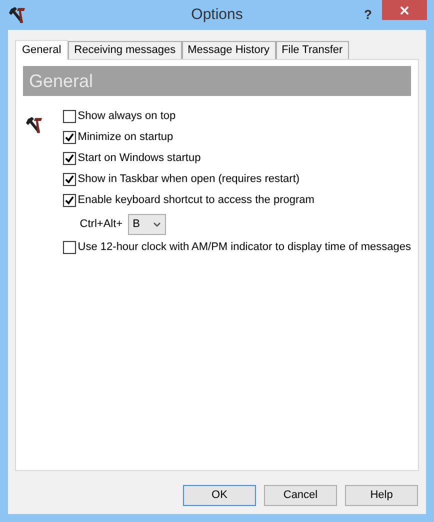  I want to click on help-button: ?, so click(368, 15).